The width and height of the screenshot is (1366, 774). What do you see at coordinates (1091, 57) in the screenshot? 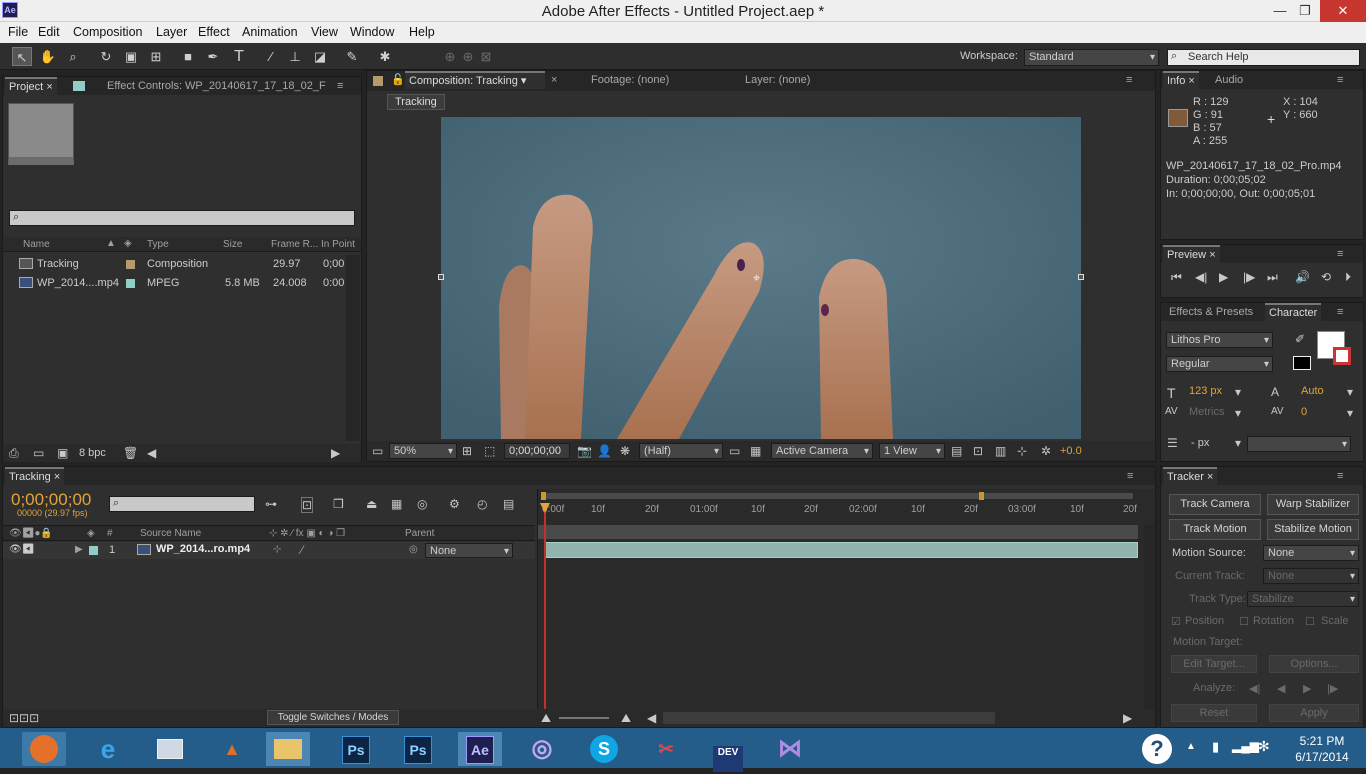
I see `workspace-dropdown: Standard` at bounding box center [1091, 57].